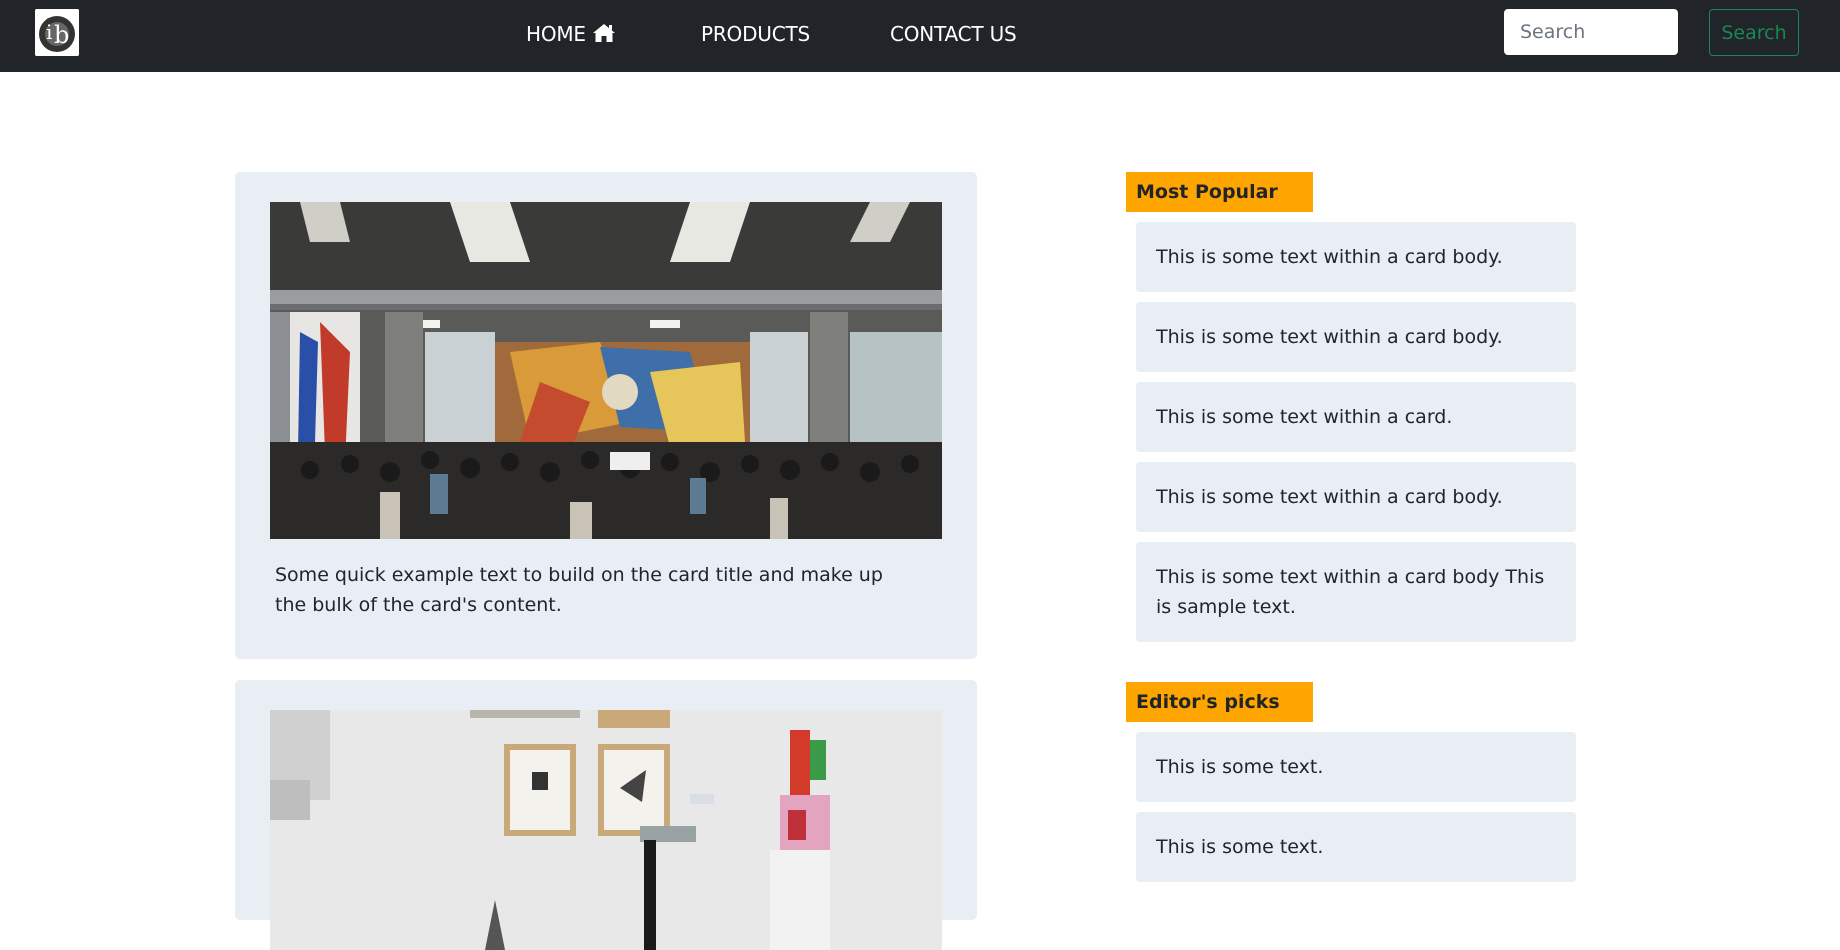 This screenshot has width=1840, height=950. What do you see at coordinates (1754, 32) in the screenshot?
I see `search-button: Search` at bounding box center [1754, 32].